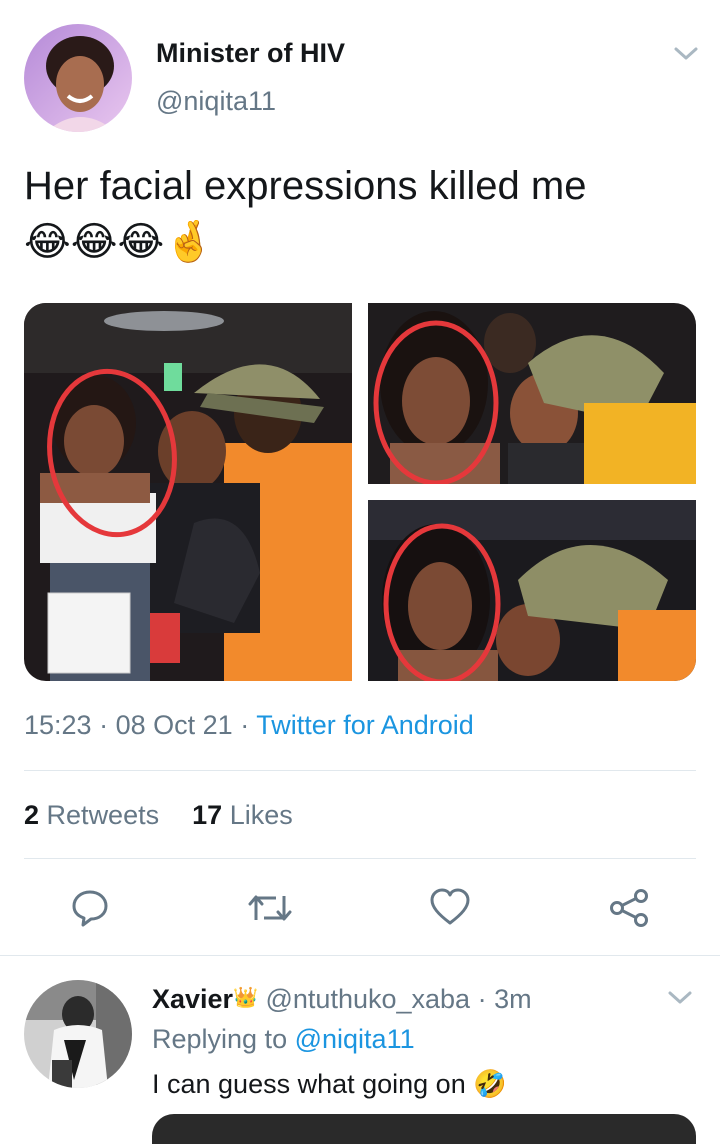  I want to click on author-name: Minister of HIV, so click(250, 53).